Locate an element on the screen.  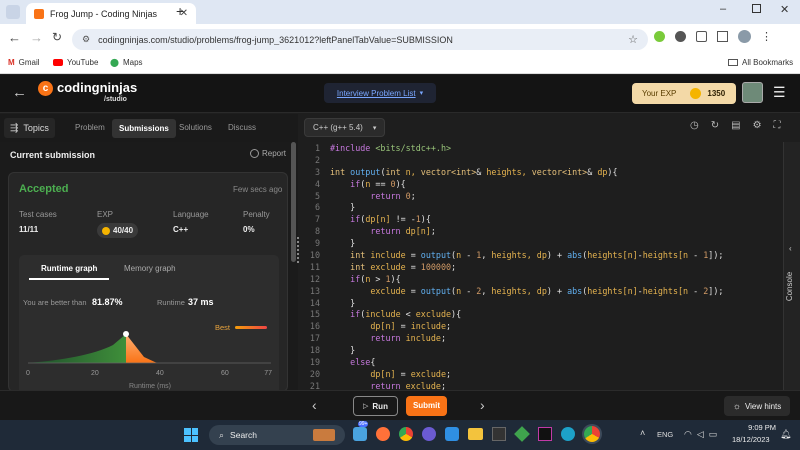
chrome-icon is located at coordinates (406, 434).